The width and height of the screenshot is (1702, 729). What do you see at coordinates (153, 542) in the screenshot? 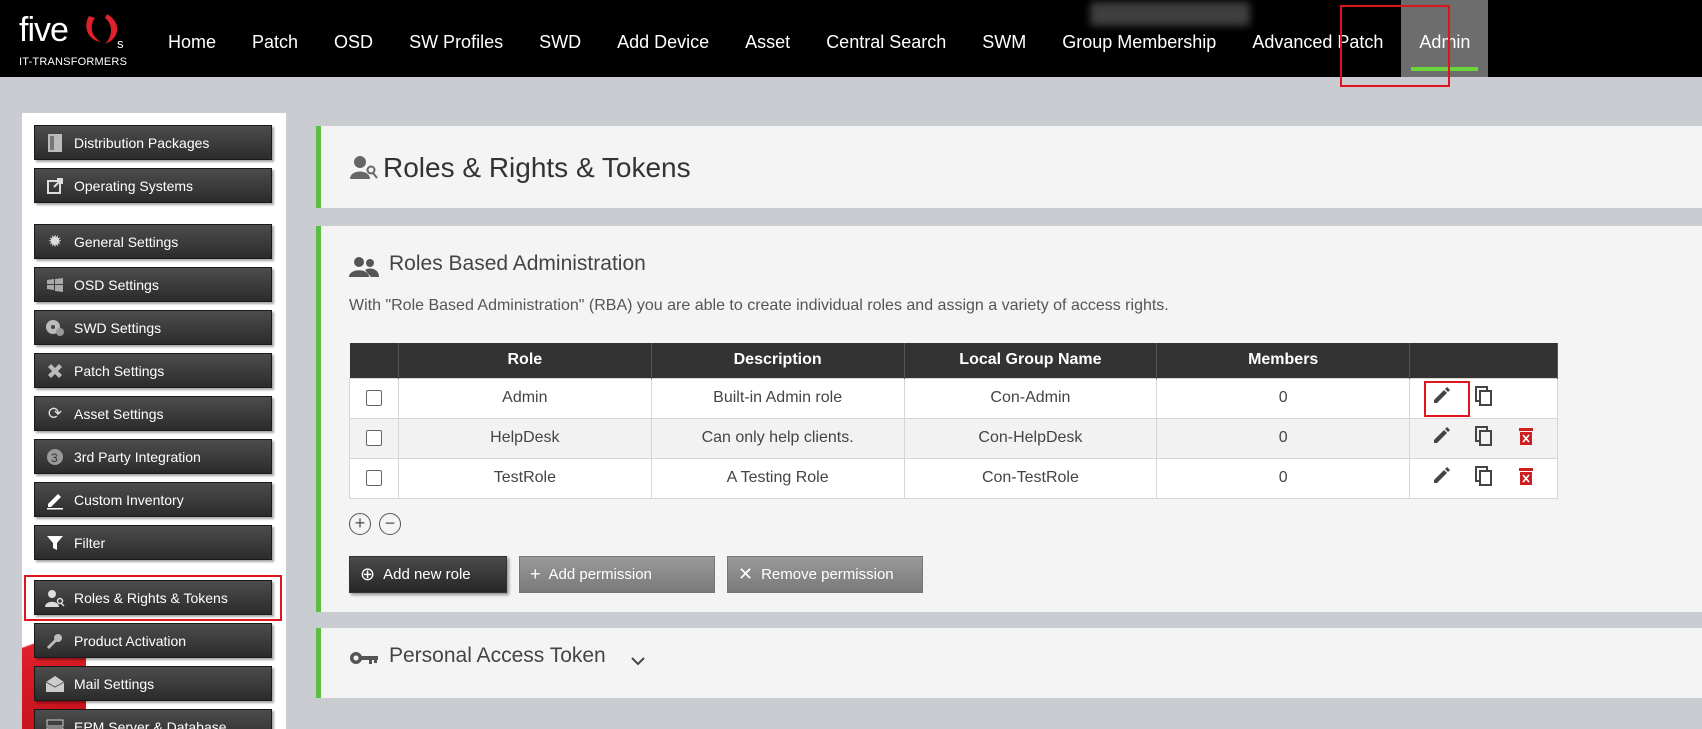
I see `sidebar-item-filter: Filter` at bounding box center [153, 542].